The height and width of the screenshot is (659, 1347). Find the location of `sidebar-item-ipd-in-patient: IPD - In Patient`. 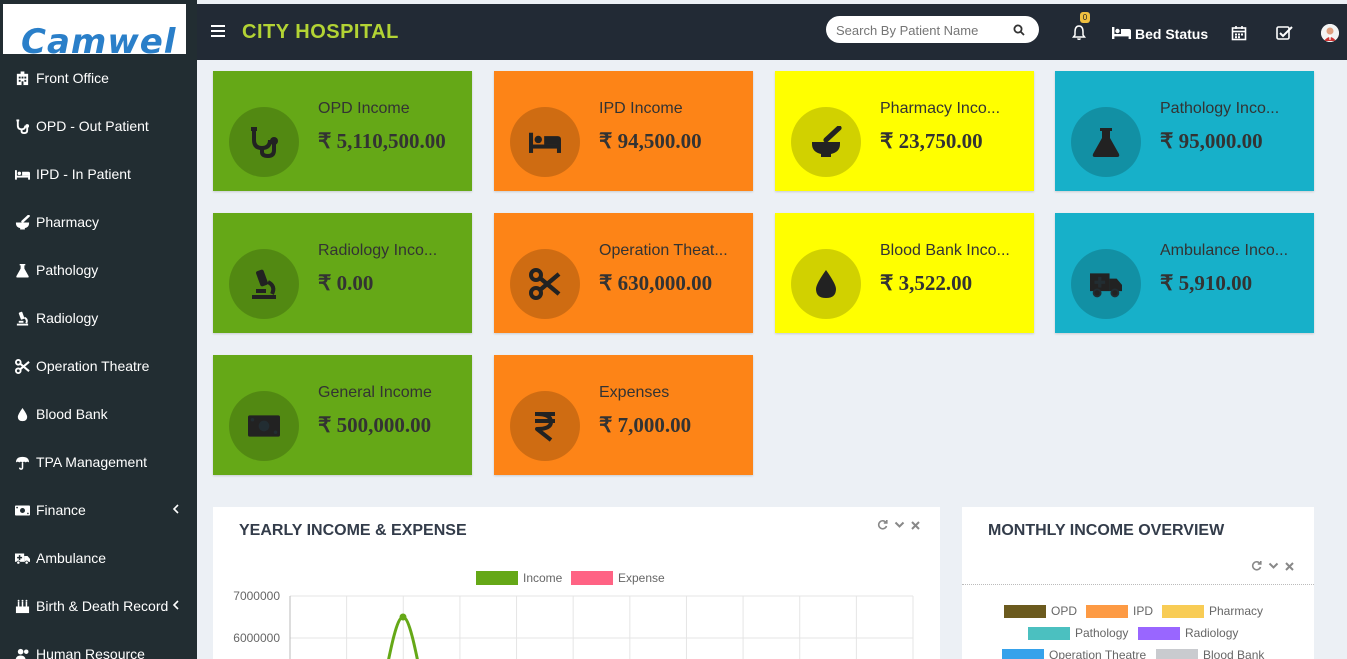

sidebar-item-ipd-in-patient: IPD - In Patient is located at coordinates (98, 174).